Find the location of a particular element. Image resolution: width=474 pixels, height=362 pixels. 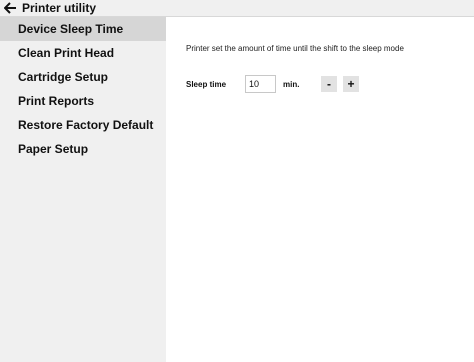

title-bar: Printer utility is located at coordinates (237, 8).